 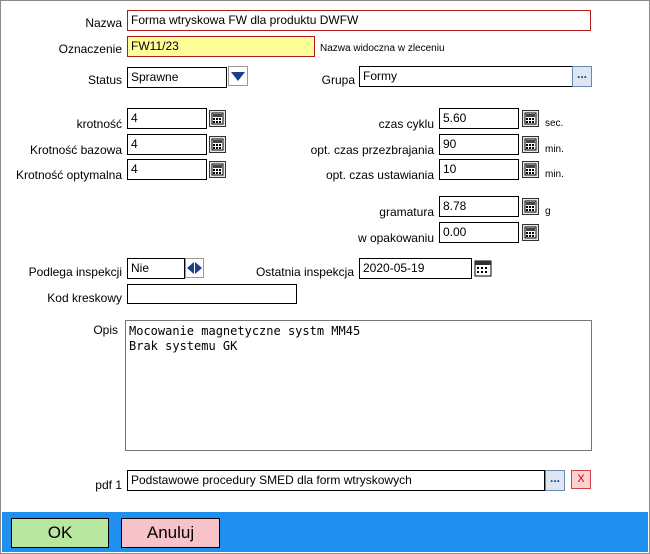 What do you see at coordinates (167, 144) in the screenshot?
I see `krotnosc-bazowa-field: 4` at bounding box center [167, 144].